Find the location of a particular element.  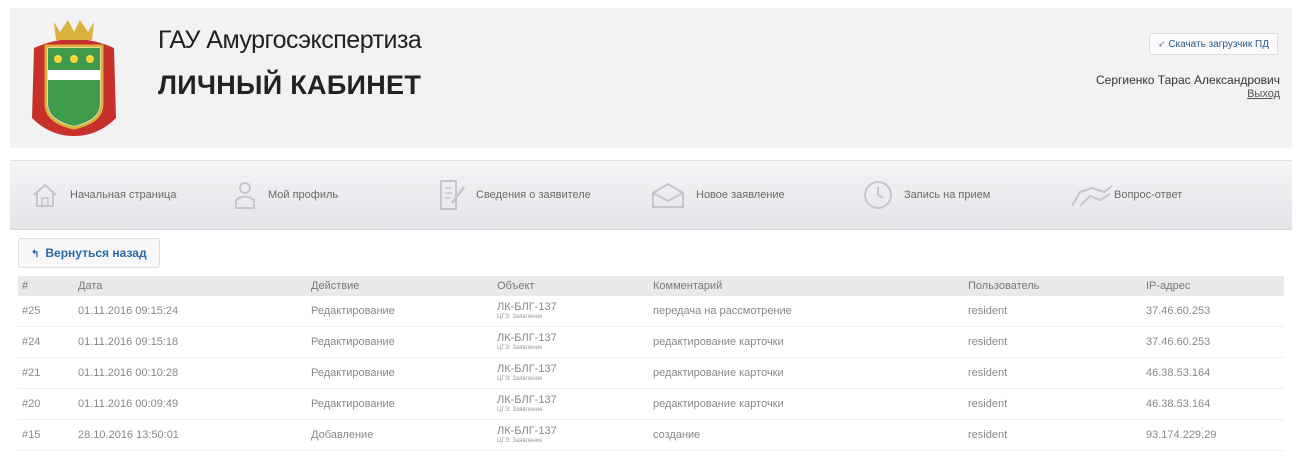

clock-icon is located at coordinates (878, 195).